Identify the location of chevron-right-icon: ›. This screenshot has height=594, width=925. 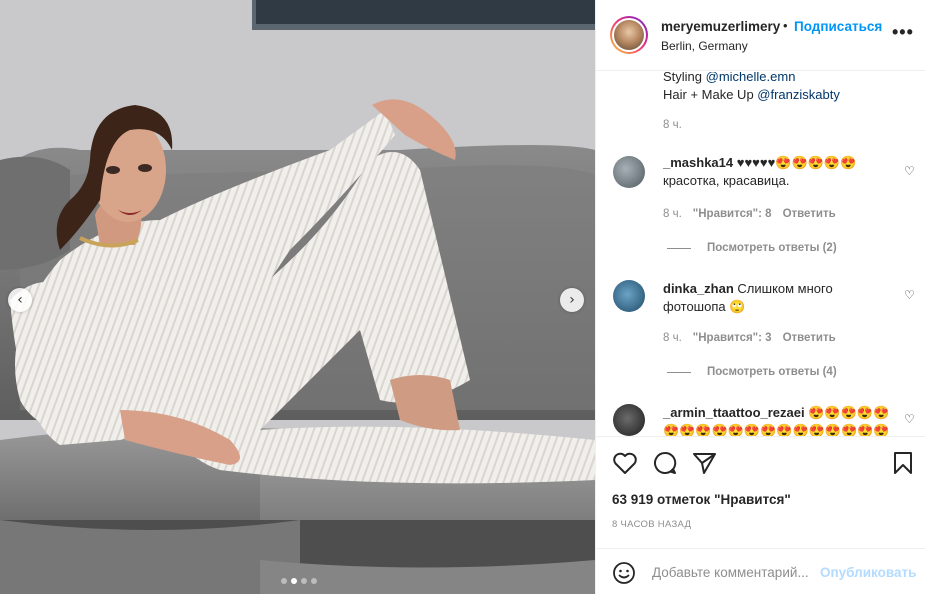
(572, 300).